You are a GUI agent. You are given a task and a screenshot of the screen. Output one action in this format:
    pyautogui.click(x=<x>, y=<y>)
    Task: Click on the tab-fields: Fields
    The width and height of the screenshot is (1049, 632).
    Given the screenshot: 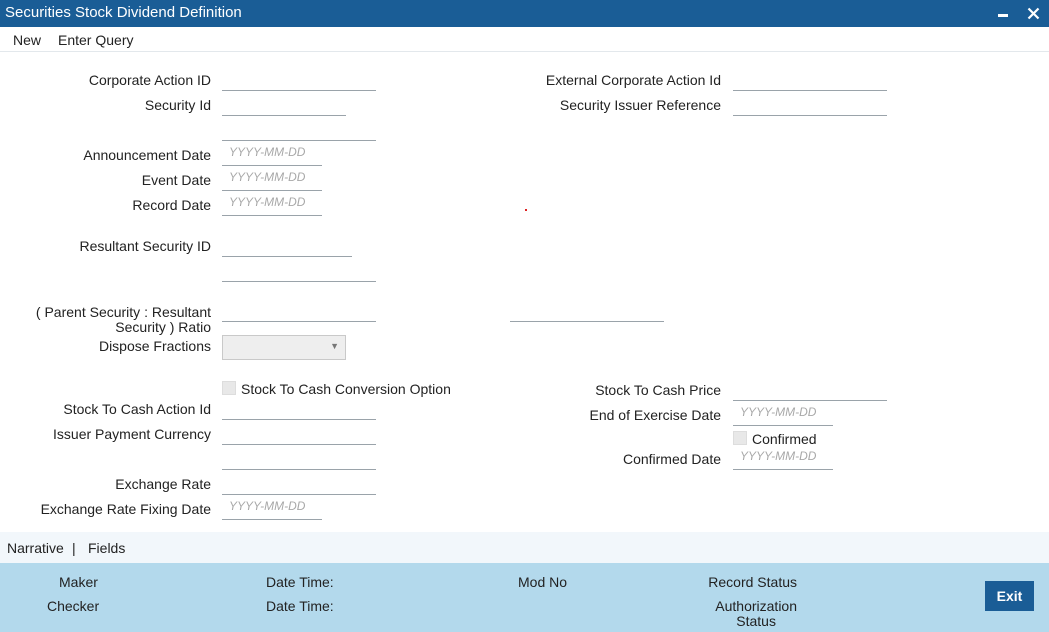 What is the action you would take?
    pyautogui.click(x=106, y=548)
    